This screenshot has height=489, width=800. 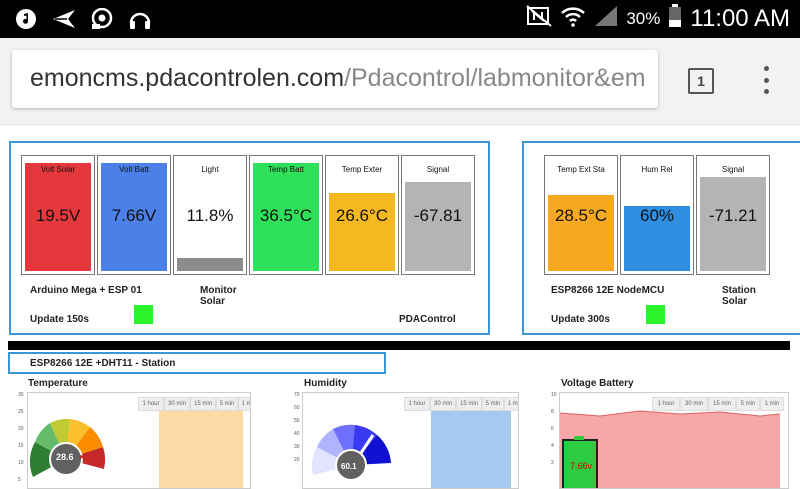 What do you see at coordinates (21, 446) in the screenshot?
I see `y-tick-label: 15` at bounding box center [21, 446].